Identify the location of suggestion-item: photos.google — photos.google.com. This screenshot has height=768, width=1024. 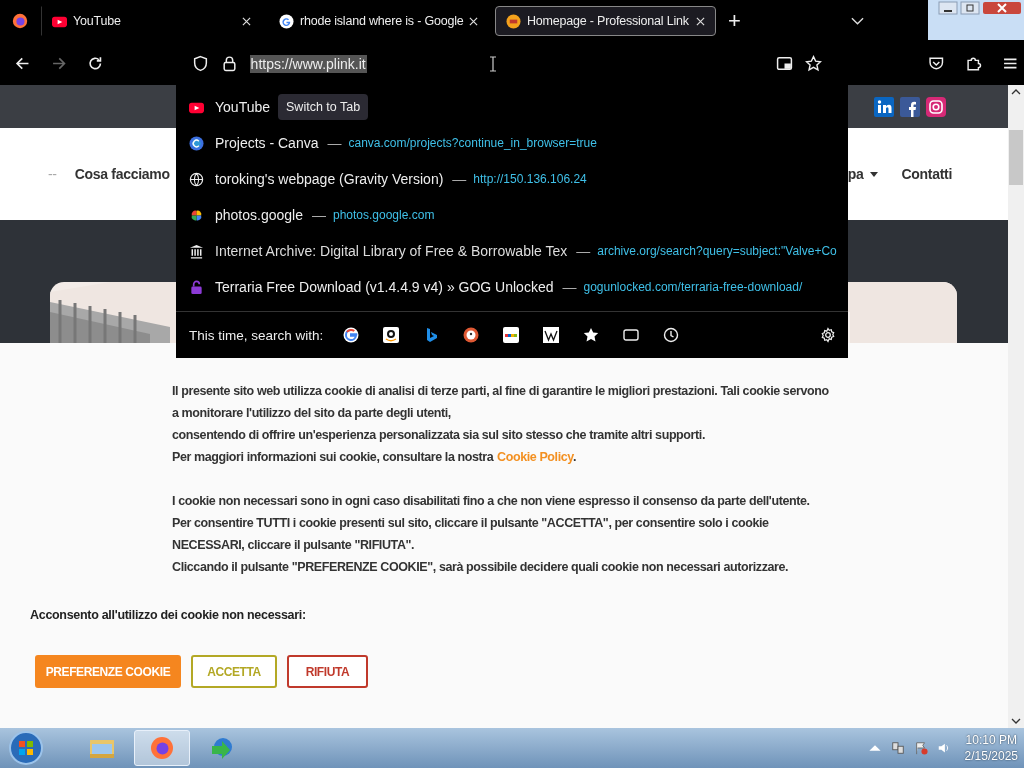
(512, 215).